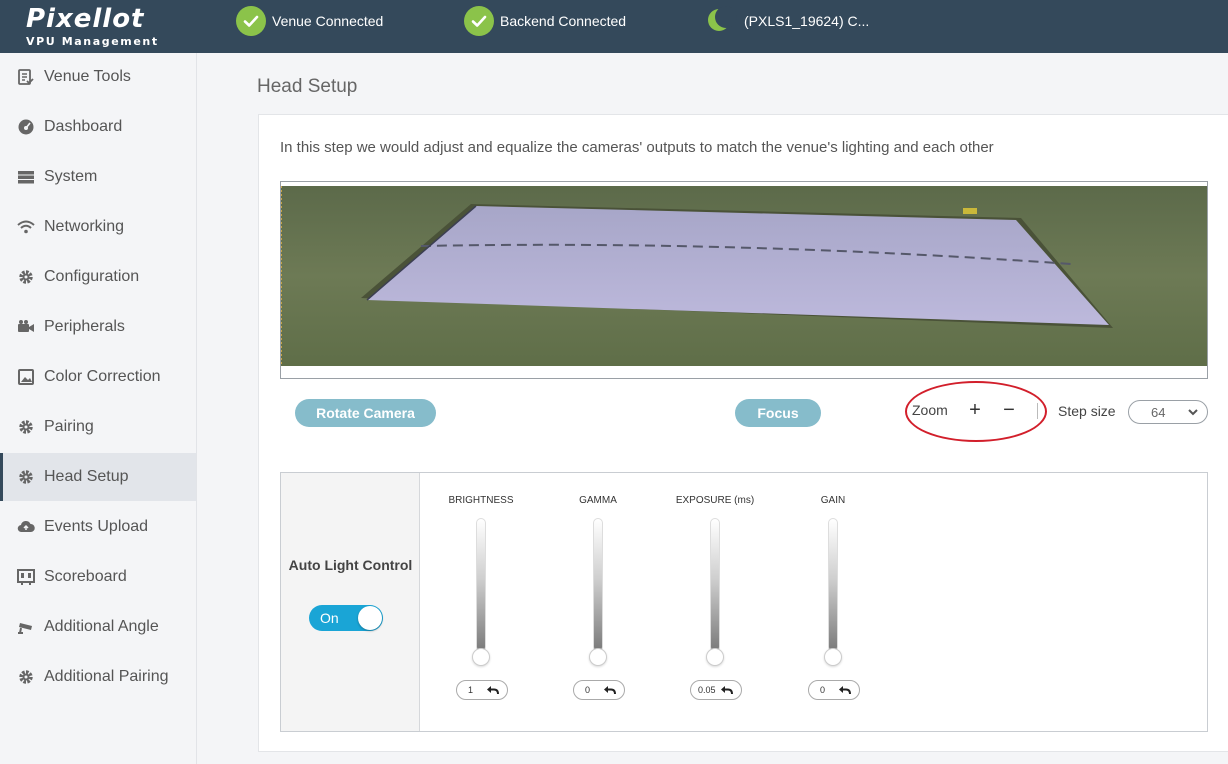  Describe the element at coordinates (599, 690) in the screenshot. I see `gamma-value-field: 0` at that location.